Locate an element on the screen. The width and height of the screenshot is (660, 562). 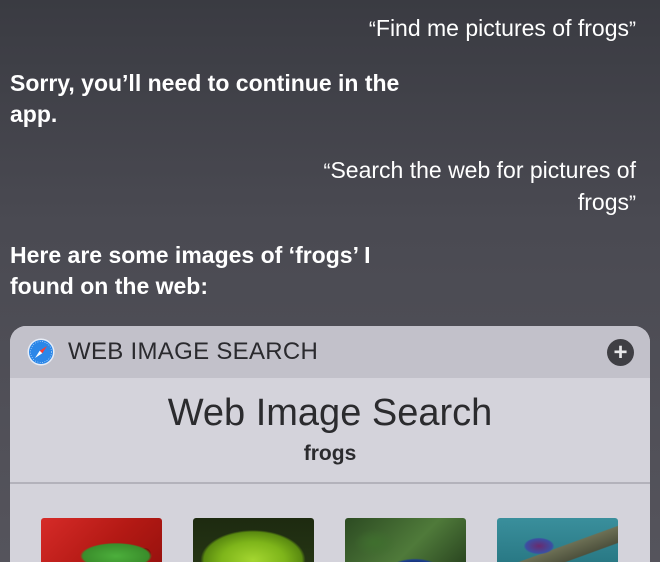
card-header-title: WEB IMAGE SEARCH is located at coordinates (193, 351).